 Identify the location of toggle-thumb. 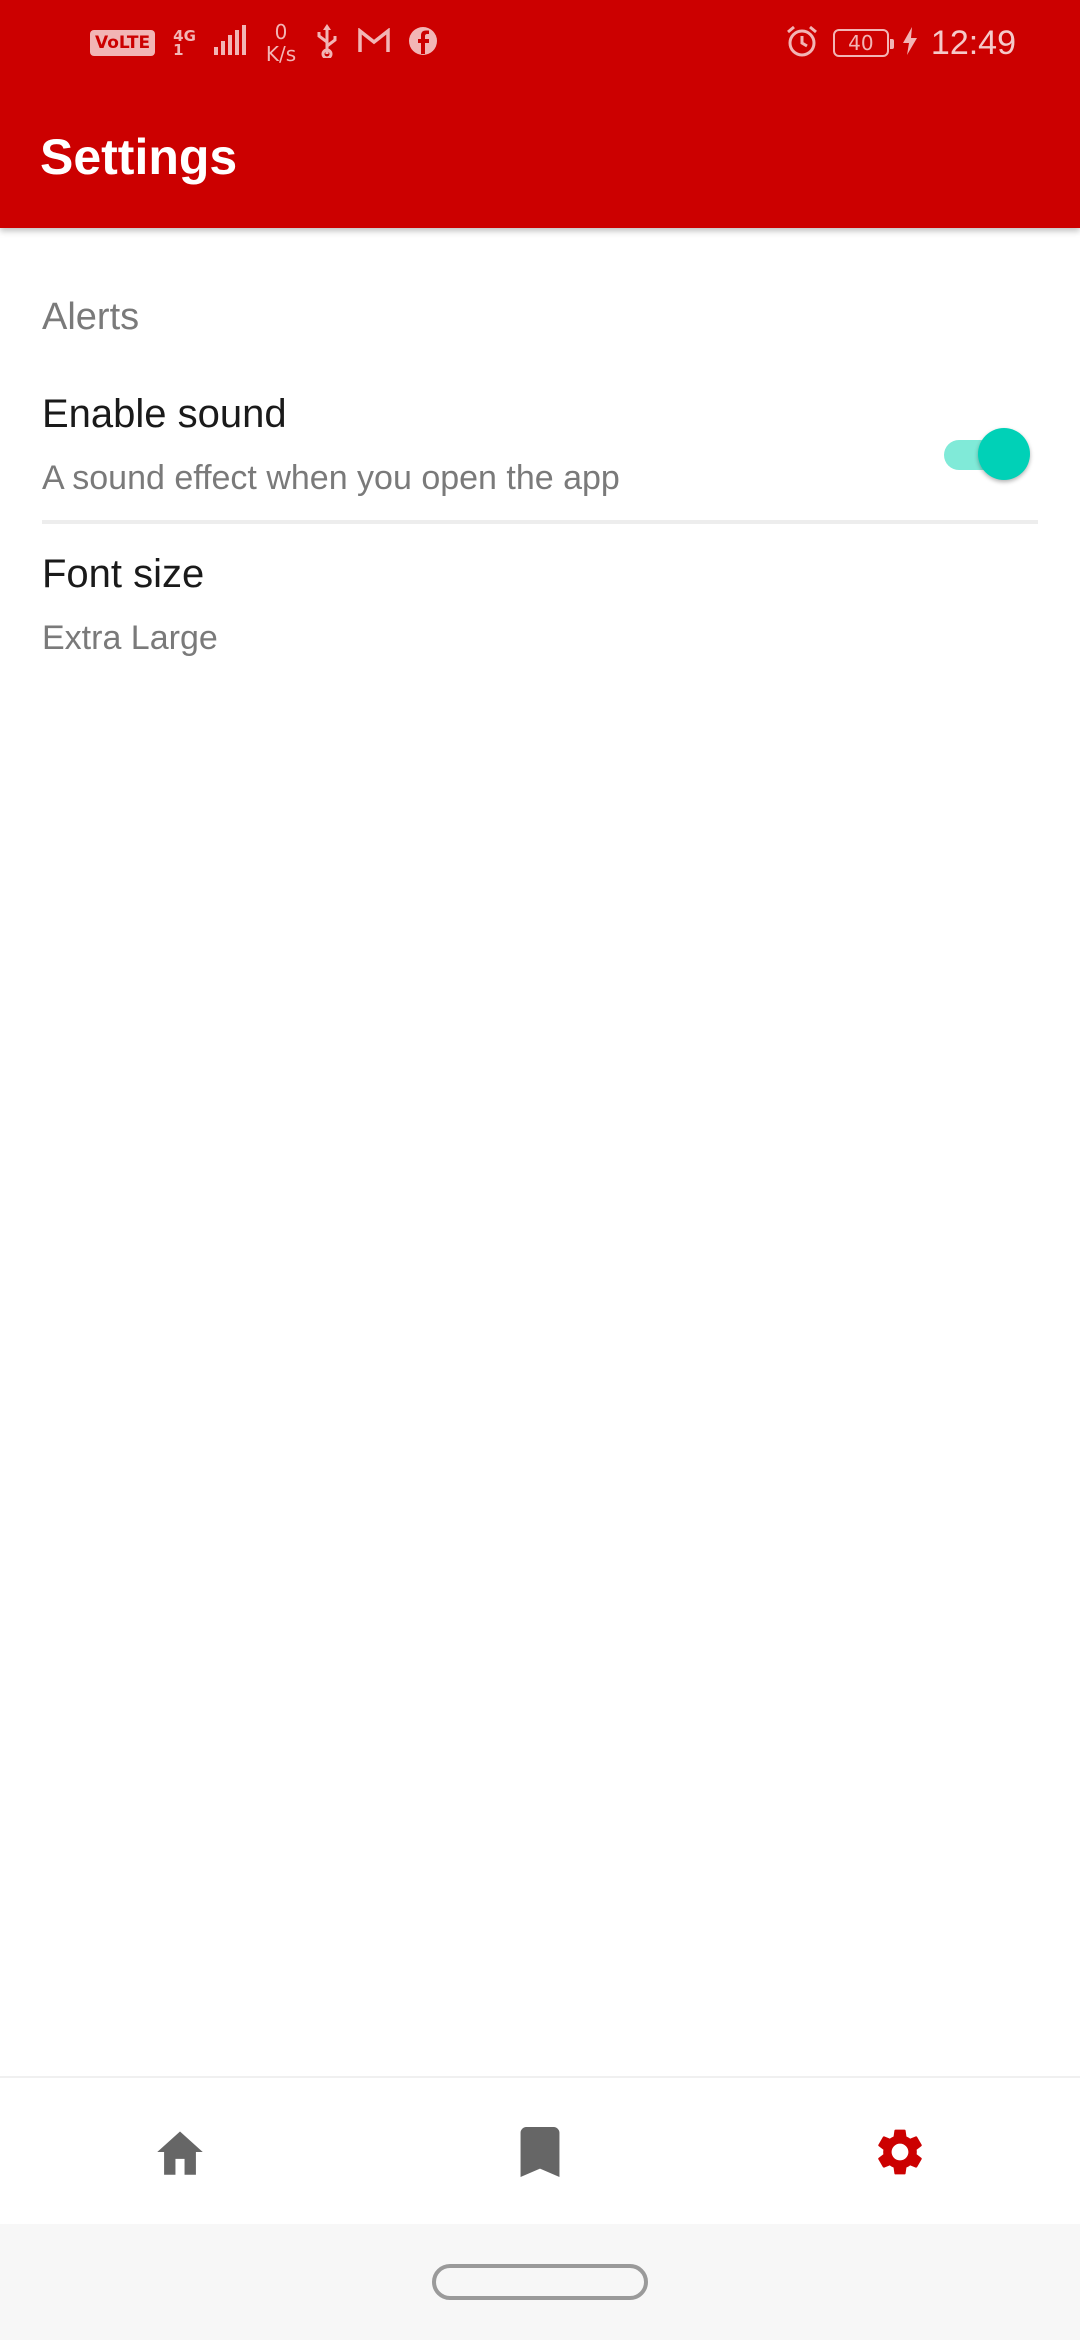
(1004, 454).